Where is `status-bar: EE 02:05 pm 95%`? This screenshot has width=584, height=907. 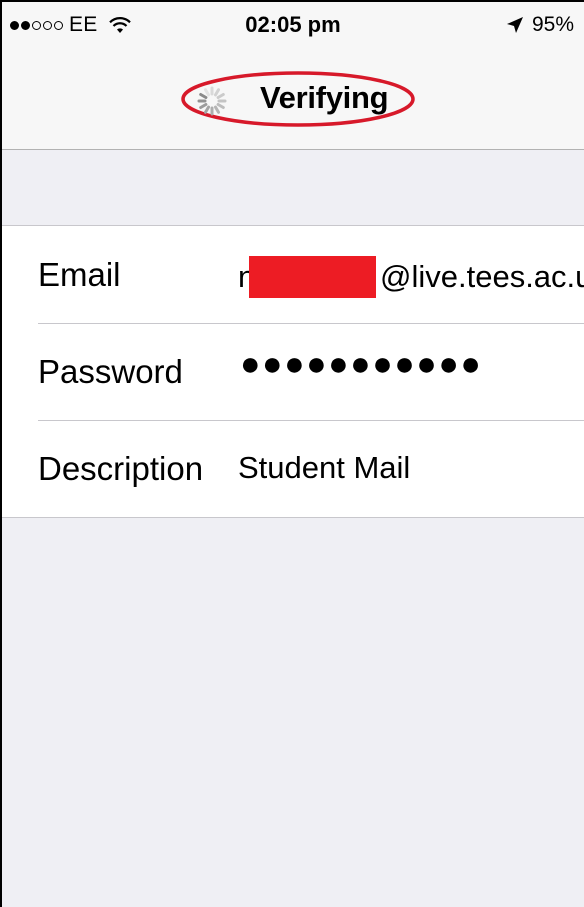
status-bar: EE 02:05 pm 95% is located at coordinates (293, 24).